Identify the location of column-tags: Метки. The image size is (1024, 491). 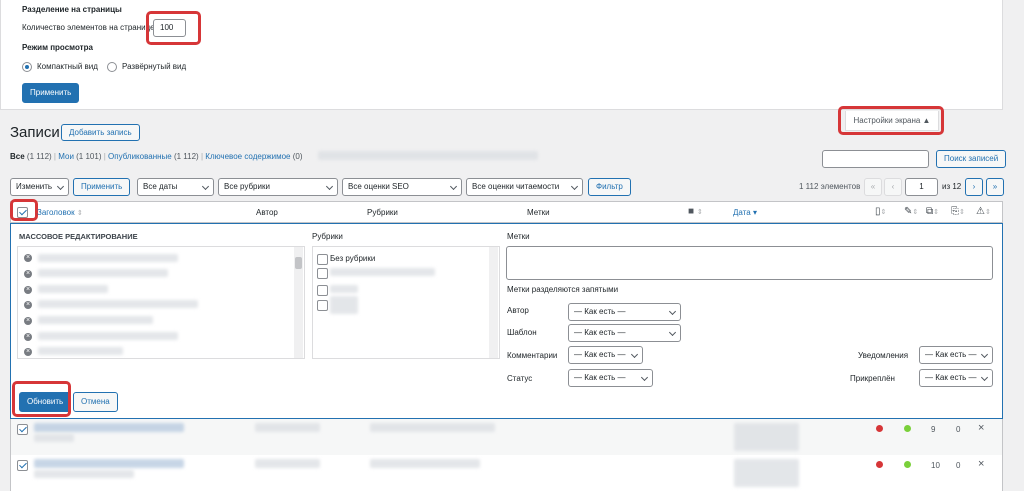
(538, 212).